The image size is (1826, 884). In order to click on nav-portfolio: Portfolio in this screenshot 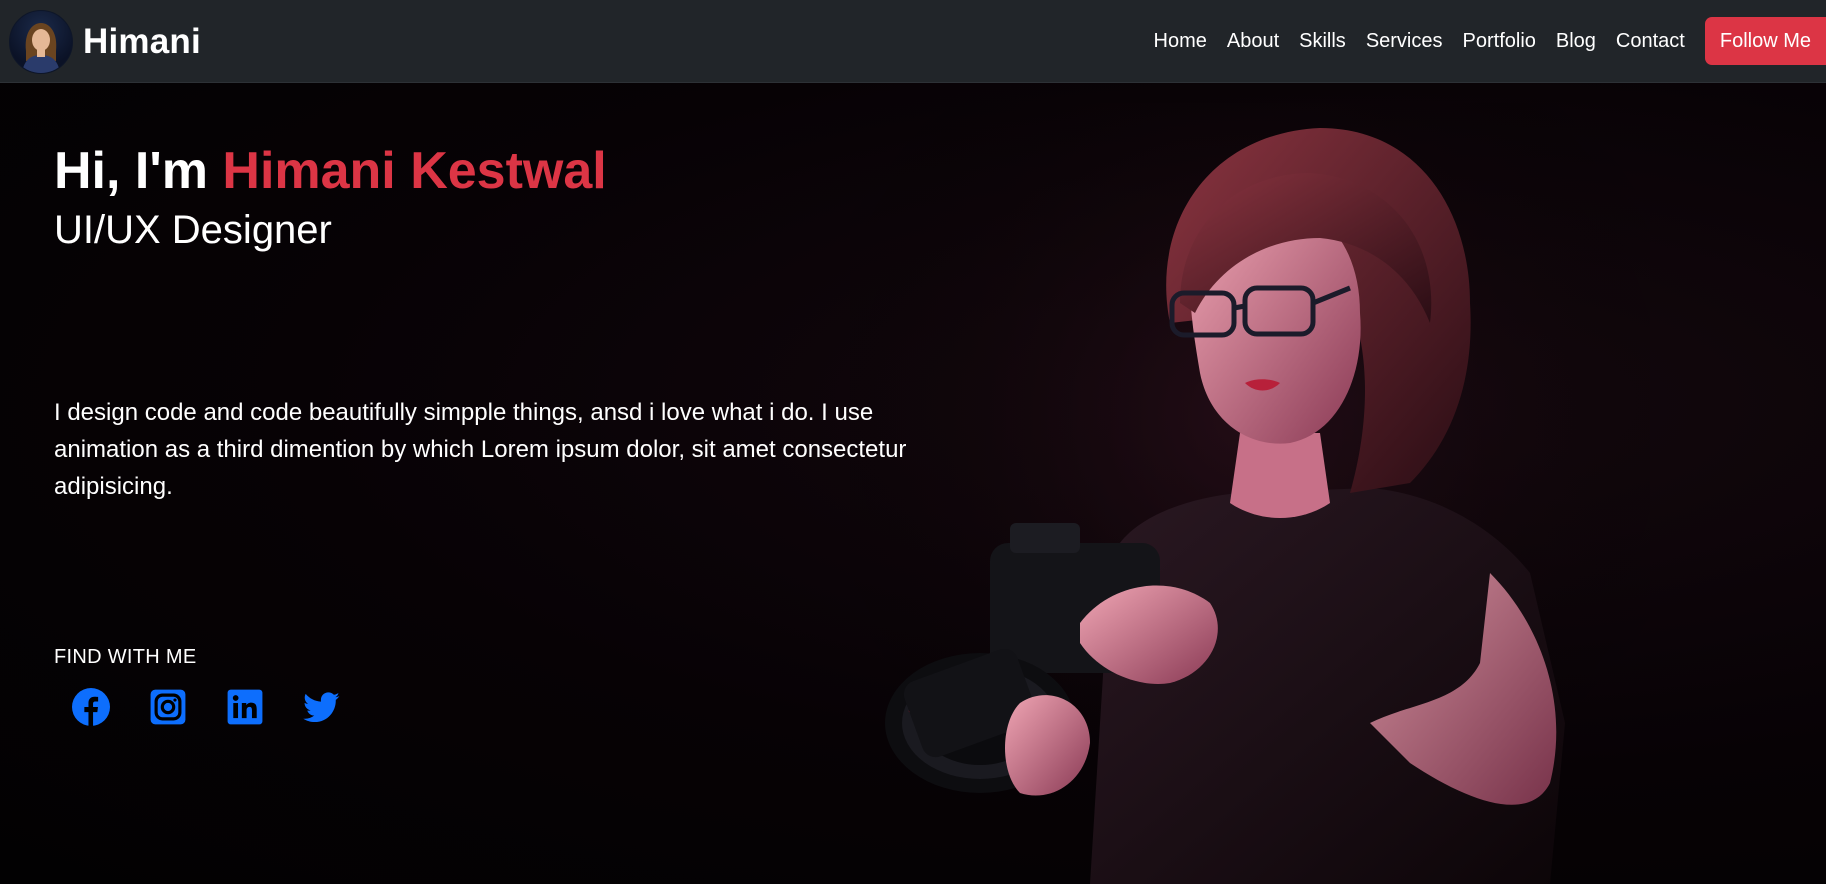, I will do `click(1499, 41)`.